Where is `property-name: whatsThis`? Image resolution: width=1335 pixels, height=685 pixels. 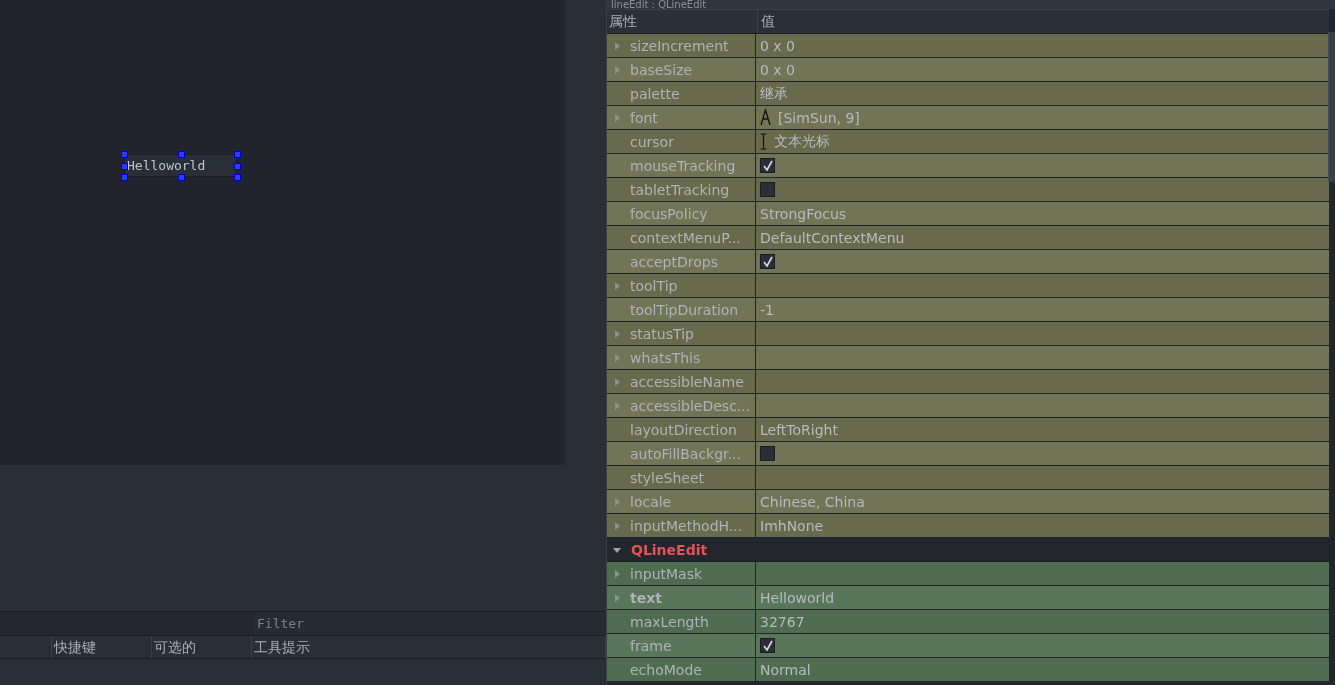
property-name: whatsThis is located at coordinates (665, 357).